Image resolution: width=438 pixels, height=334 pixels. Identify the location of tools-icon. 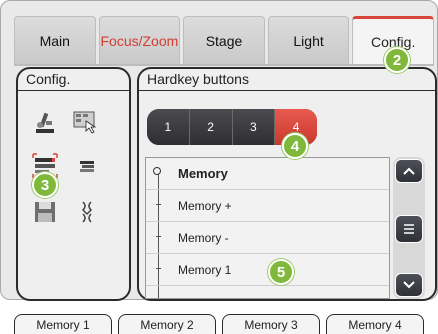
(87, 212).